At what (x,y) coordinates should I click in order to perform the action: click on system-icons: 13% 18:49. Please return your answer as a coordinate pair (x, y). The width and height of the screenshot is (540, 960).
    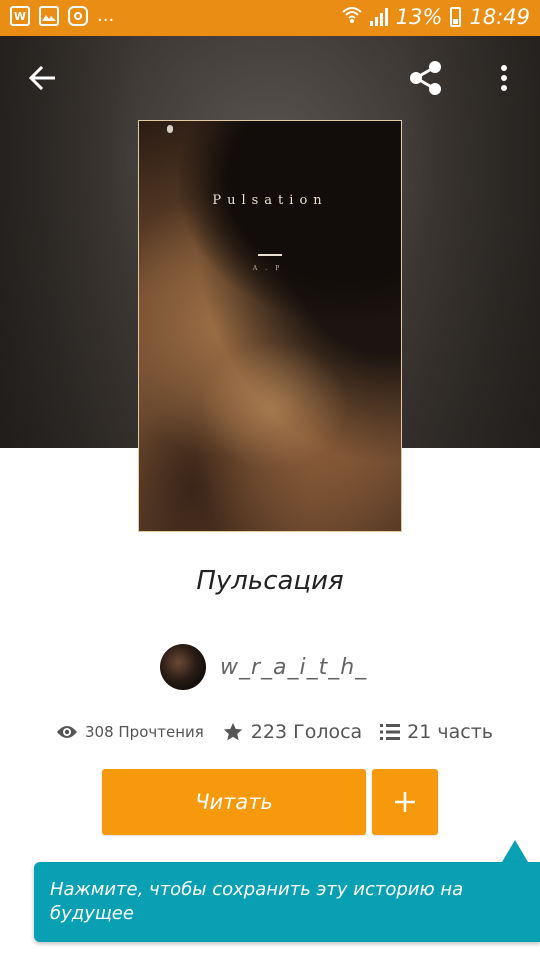
    Looking at the image, I should click on (436, 17).